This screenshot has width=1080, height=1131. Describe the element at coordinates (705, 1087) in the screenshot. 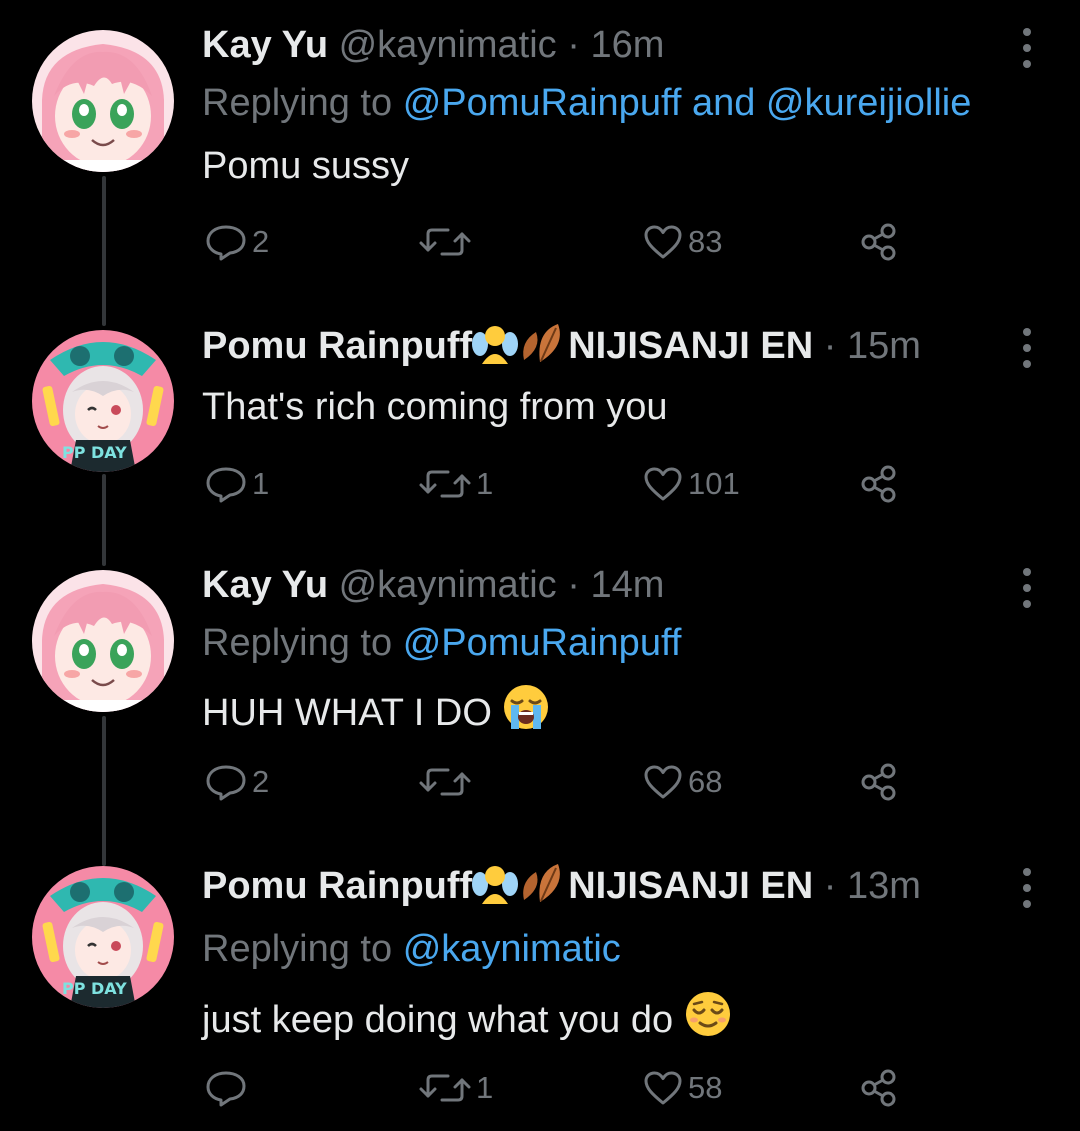

I see `like-count: 58` at that location.